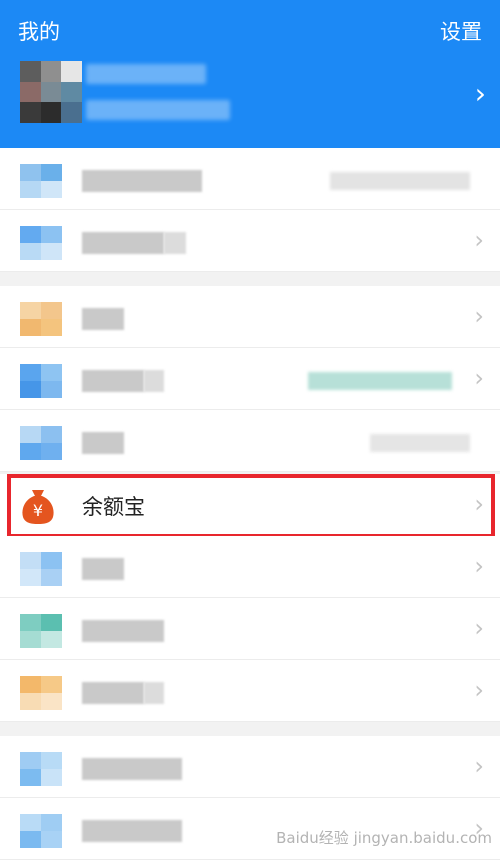 The width and height of the screenshot is (500, 860). I want to click on yuebao-label: 余额宝, so click(113, 507).